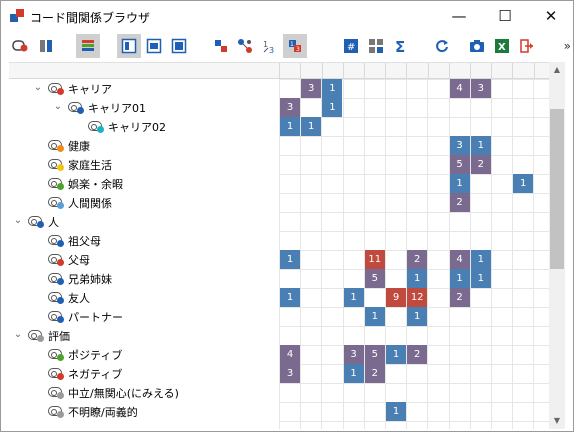  Describe the element at coordinates (144, 164) in the screenshot. I see `tree-row: 家庭生活` at that location.